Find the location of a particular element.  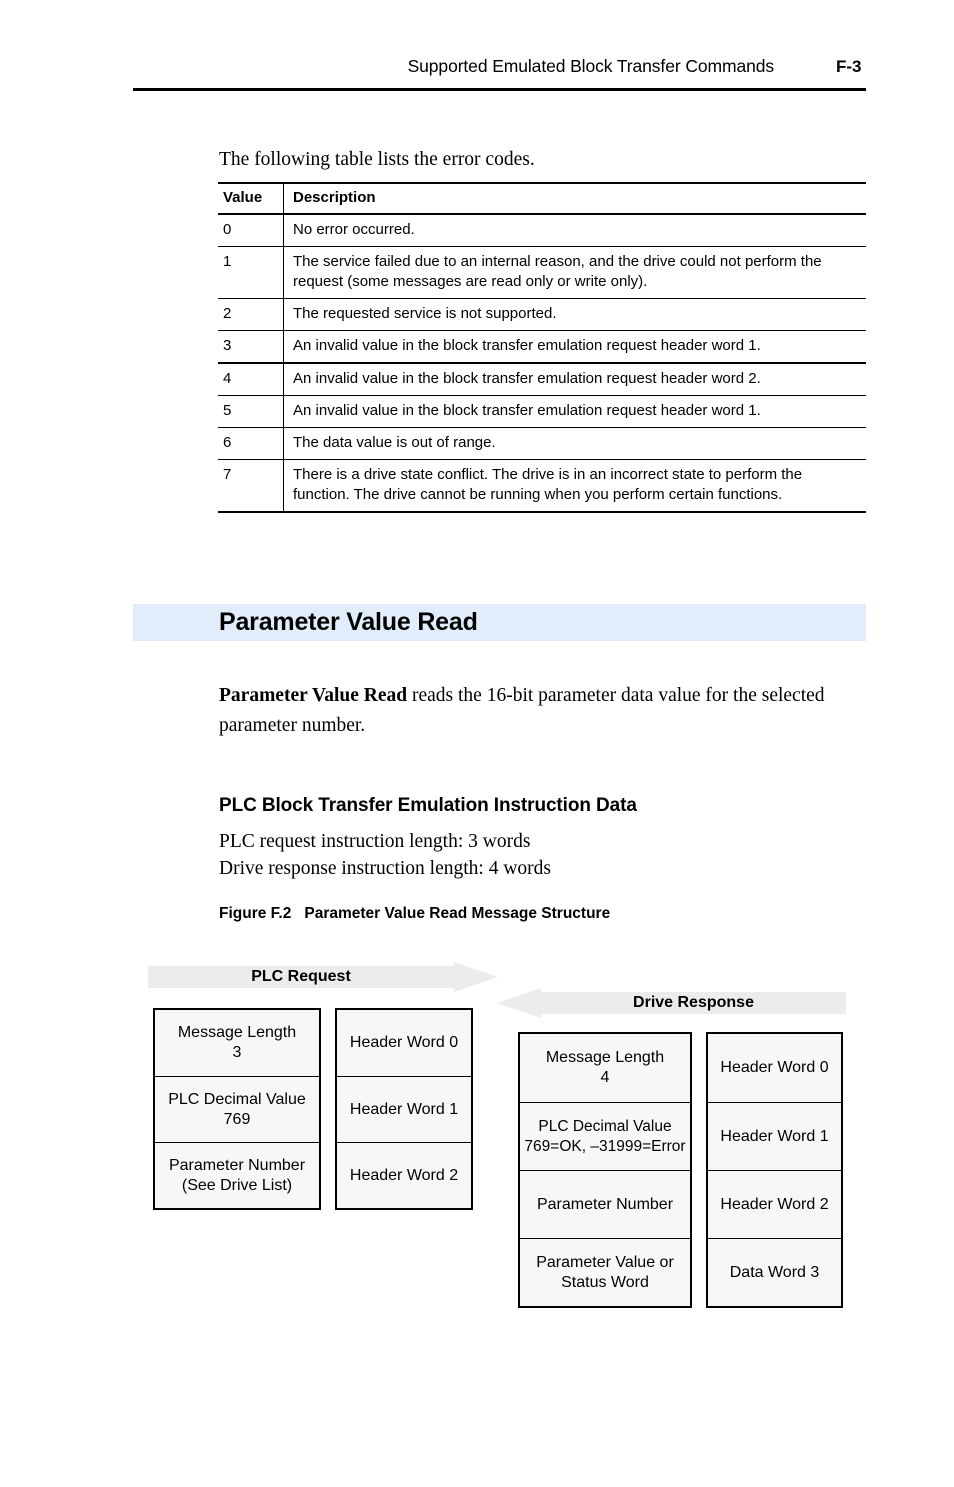

figure-number: Figure F.2 is located at coordinates (255, 913).